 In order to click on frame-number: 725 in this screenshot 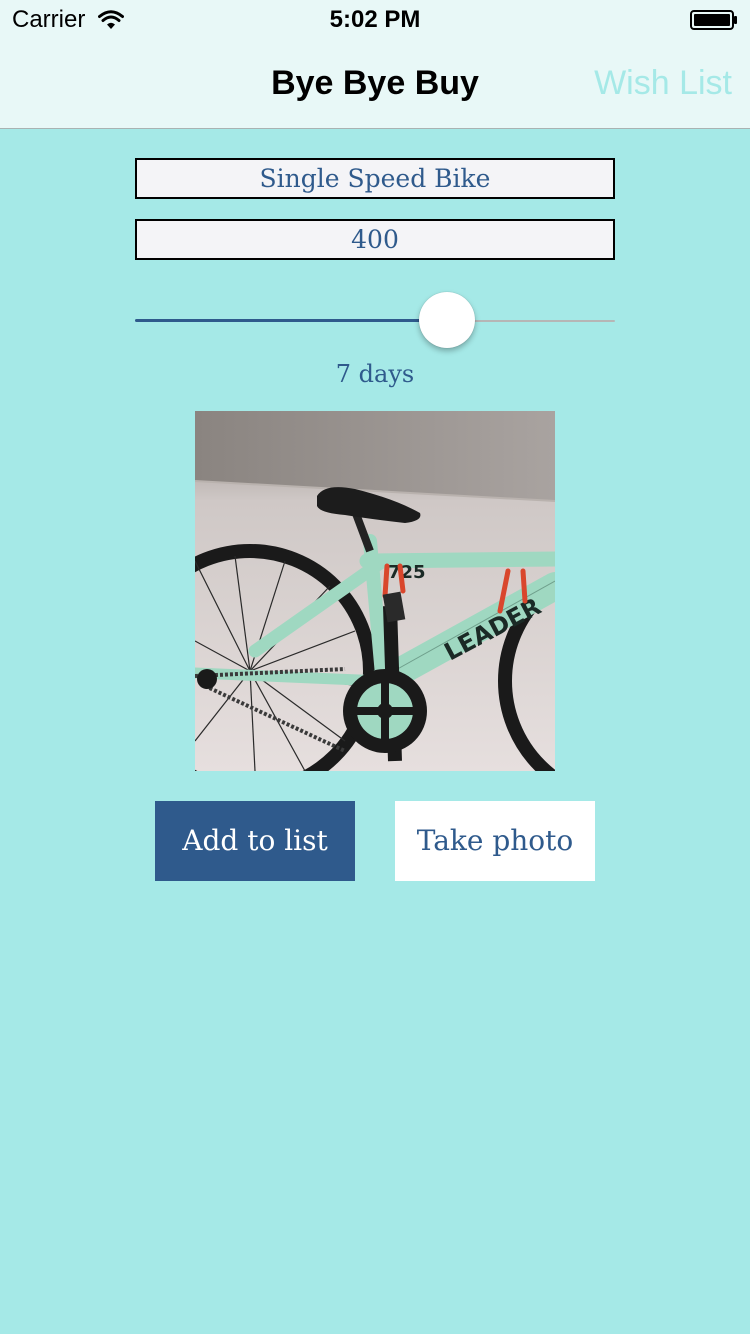, I will do `click(407, 572)`.